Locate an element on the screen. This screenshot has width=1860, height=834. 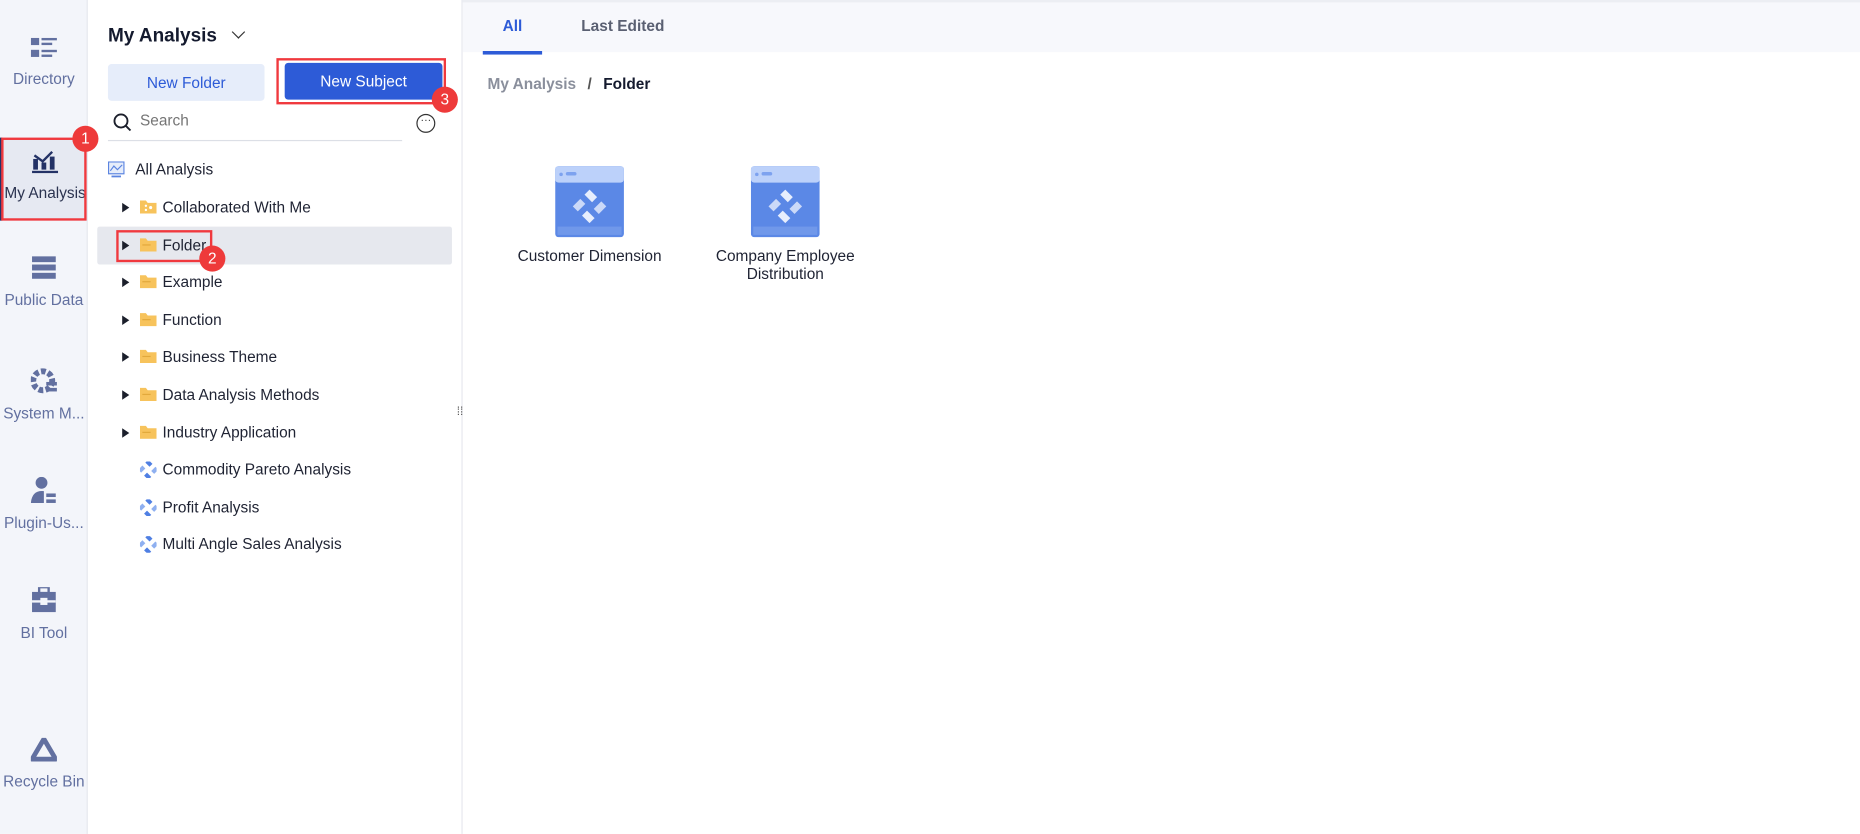
nav-recycle-bin: Recycle Bin is located at coordinates (44, 779).